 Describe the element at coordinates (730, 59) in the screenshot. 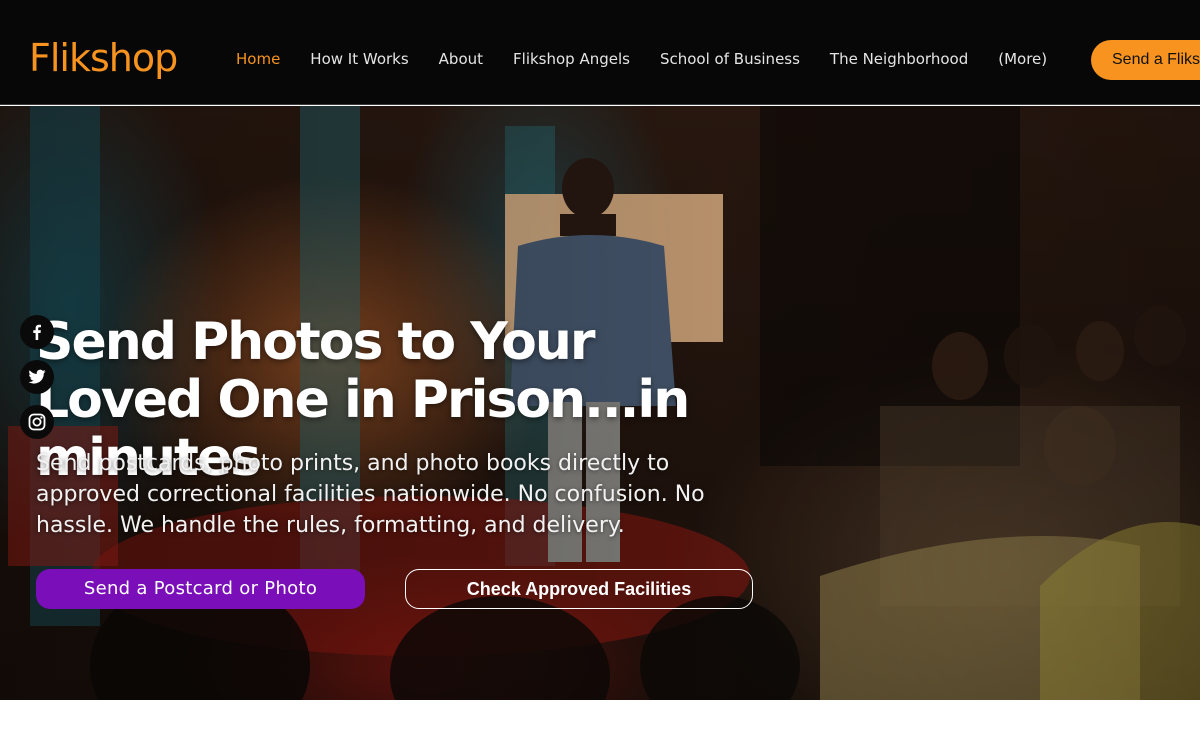

I see `nav-item-school-of-business: School of Business` at that location.